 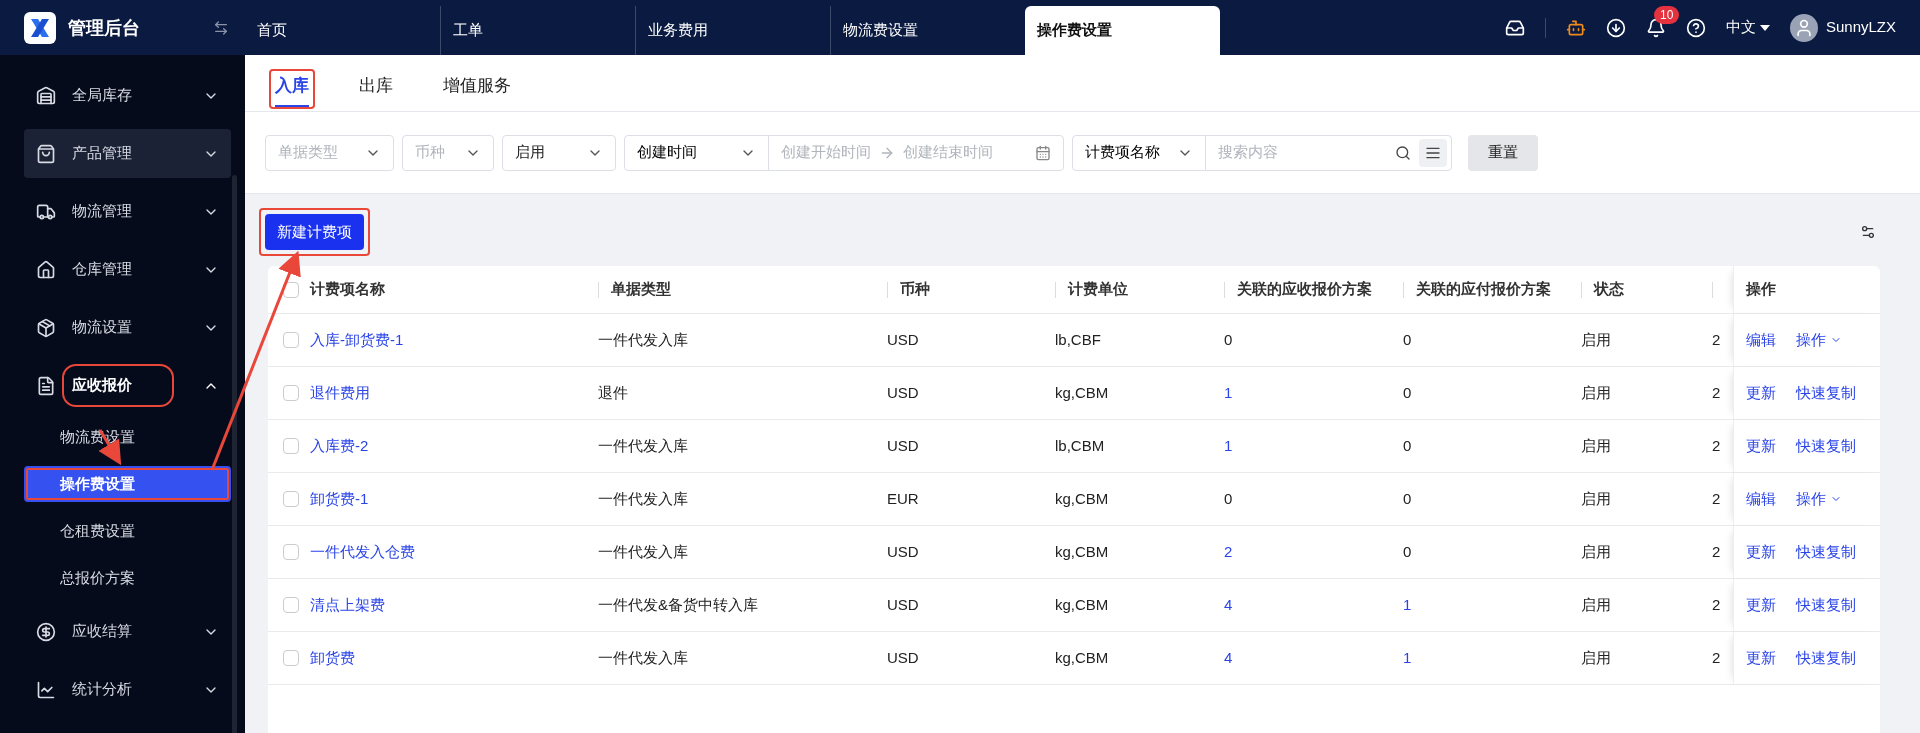 What do you see at coordinates (291, 289) in the screenshot?
I see `select-all-checkbox` at bounding box center [291, 289].